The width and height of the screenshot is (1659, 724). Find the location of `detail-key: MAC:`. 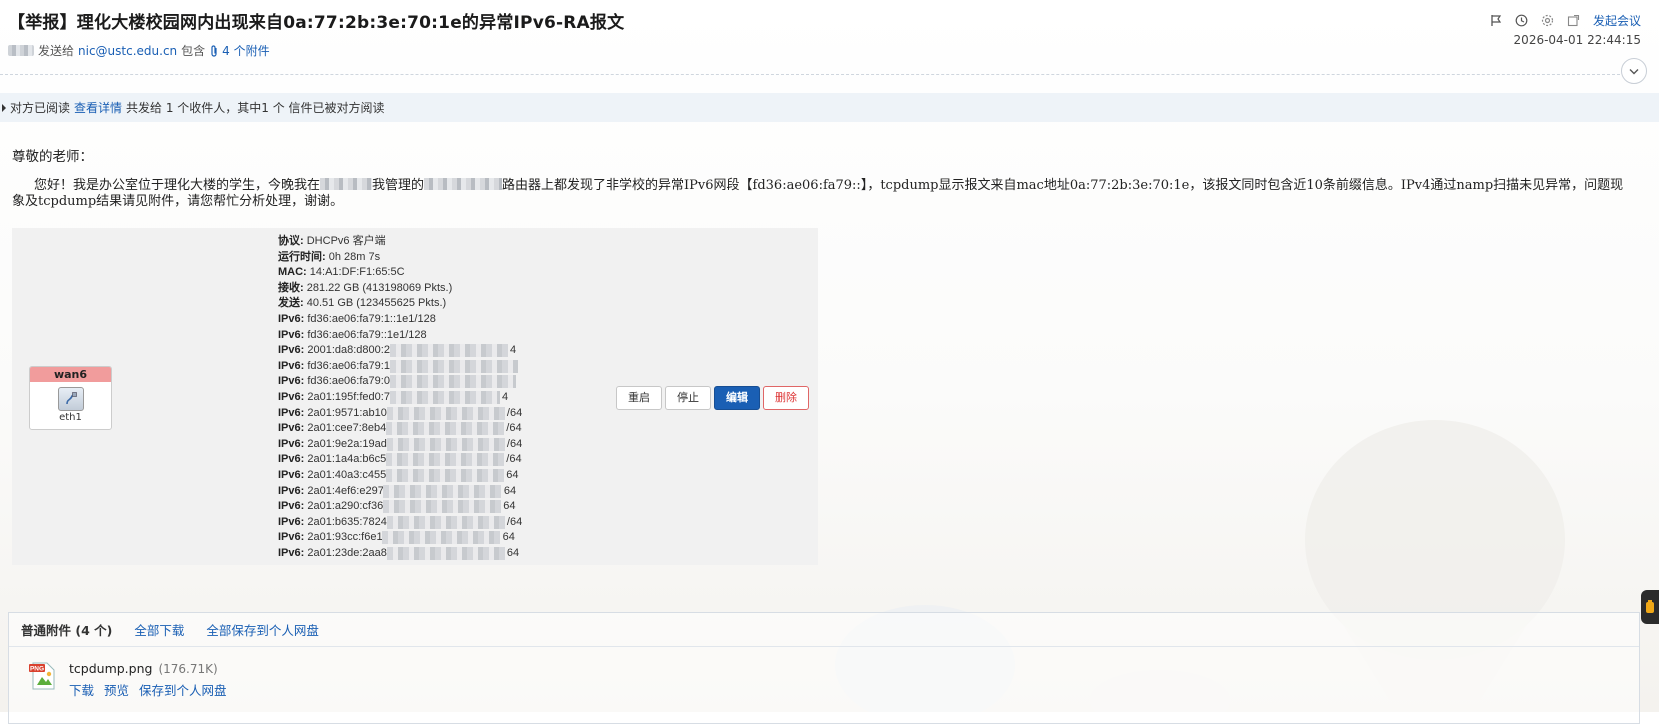

detail-key: MAC: is located at coordinates (292, 272).